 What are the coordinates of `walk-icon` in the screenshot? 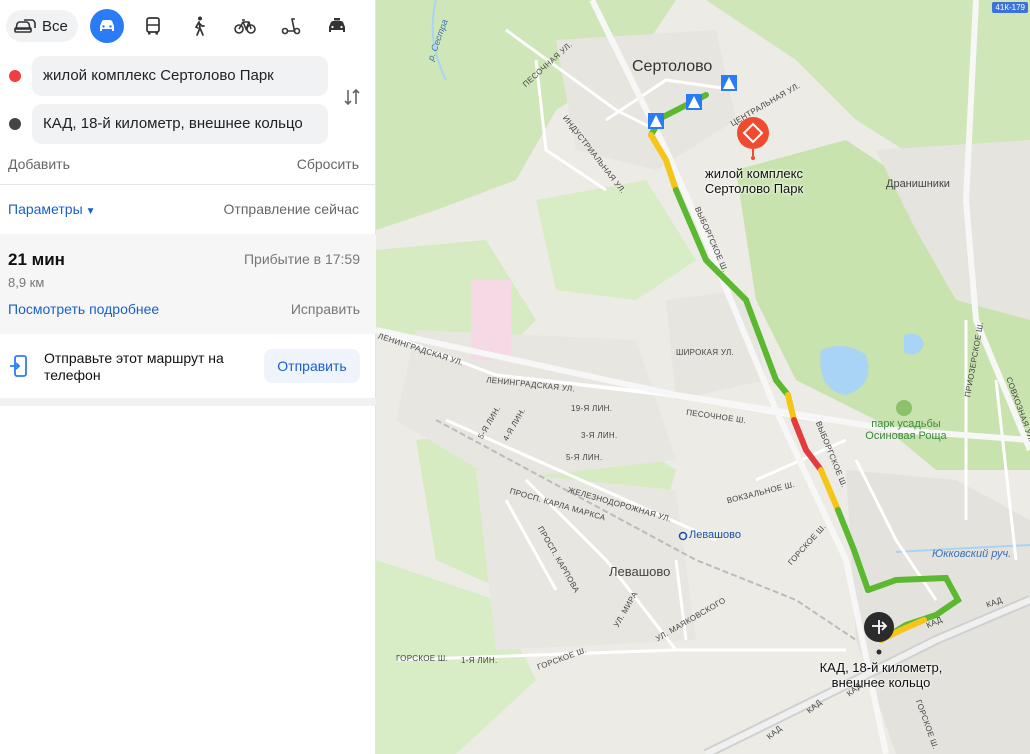 It's located at (199, 26).